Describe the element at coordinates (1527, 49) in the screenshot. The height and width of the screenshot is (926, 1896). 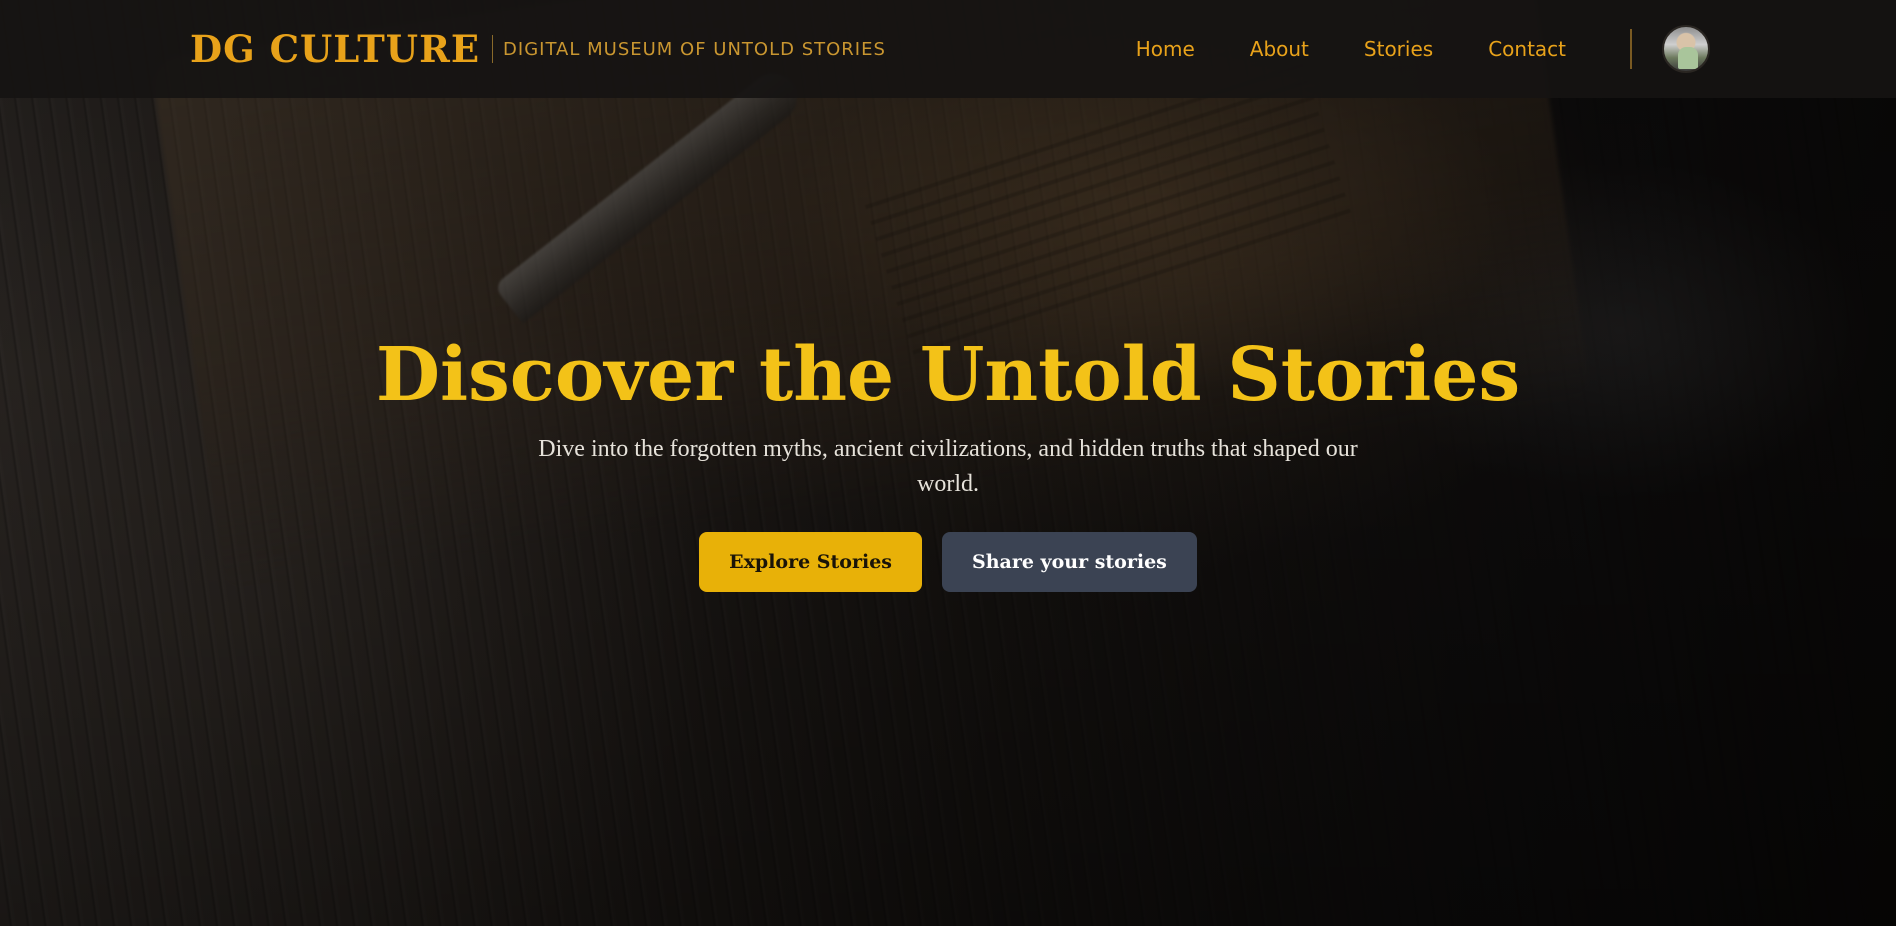
I see `nav-contact: Contact` at that location.